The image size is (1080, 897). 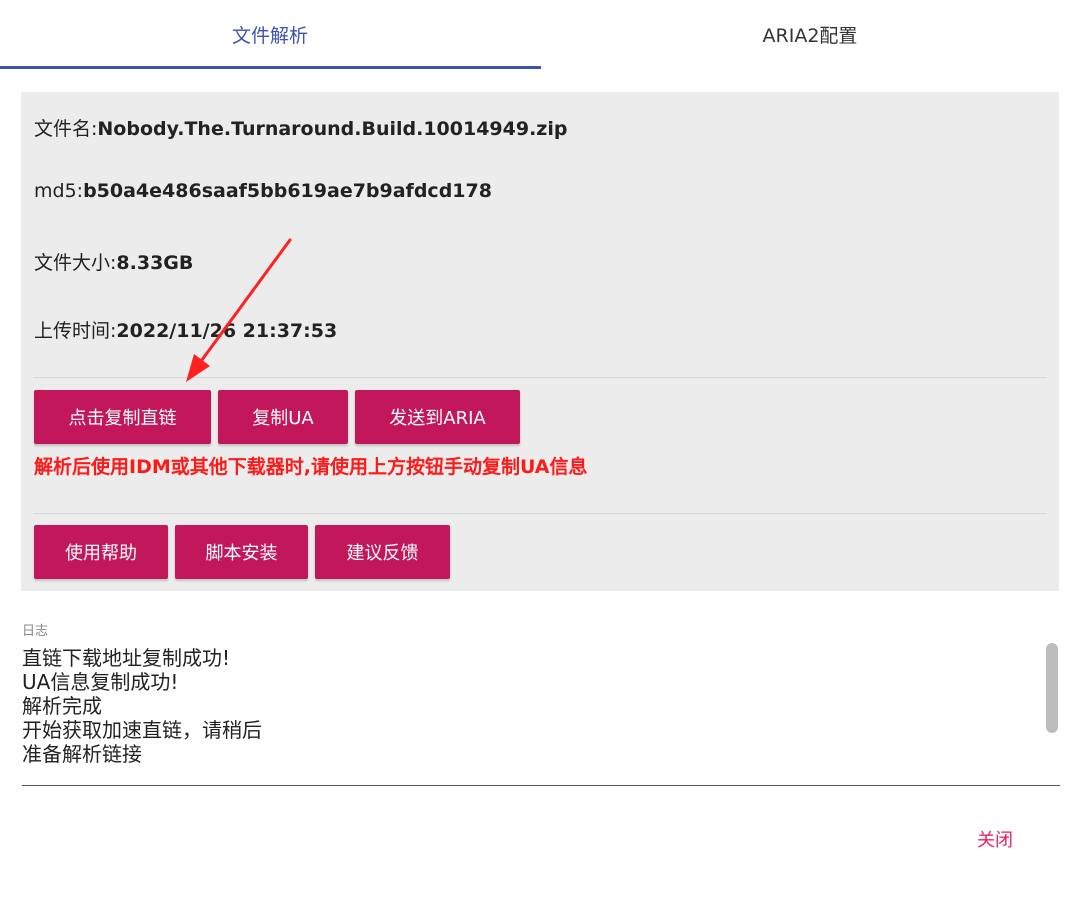 I want to click on active-tab-indicator, so click(x=270, y=67).